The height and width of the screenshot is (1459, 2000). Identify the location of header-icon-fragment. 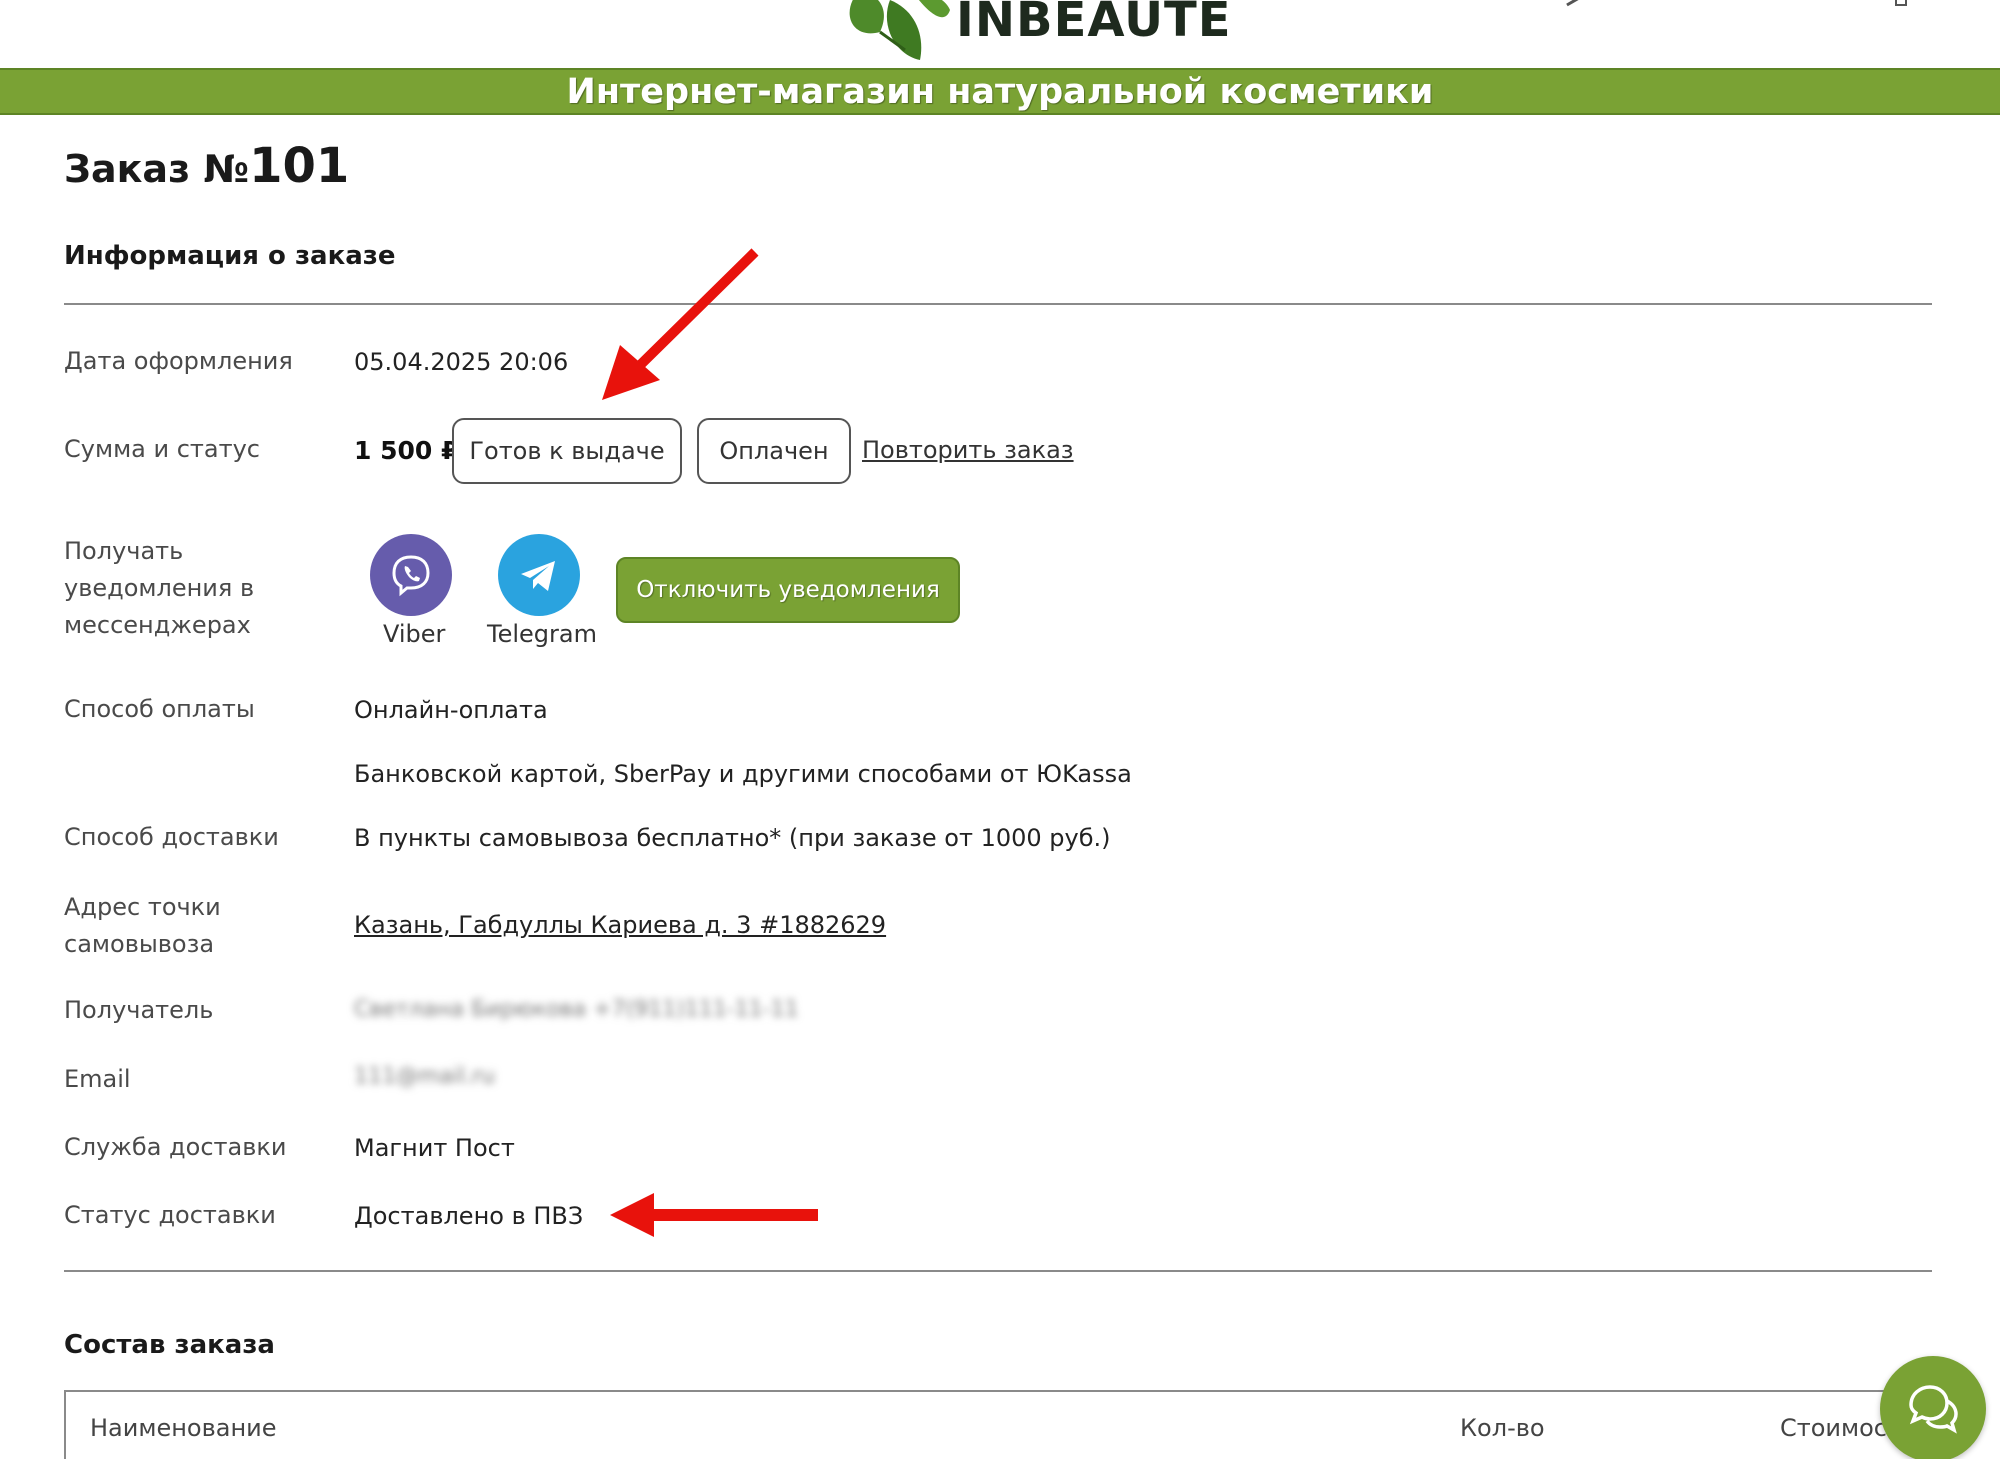
(1901, 3).